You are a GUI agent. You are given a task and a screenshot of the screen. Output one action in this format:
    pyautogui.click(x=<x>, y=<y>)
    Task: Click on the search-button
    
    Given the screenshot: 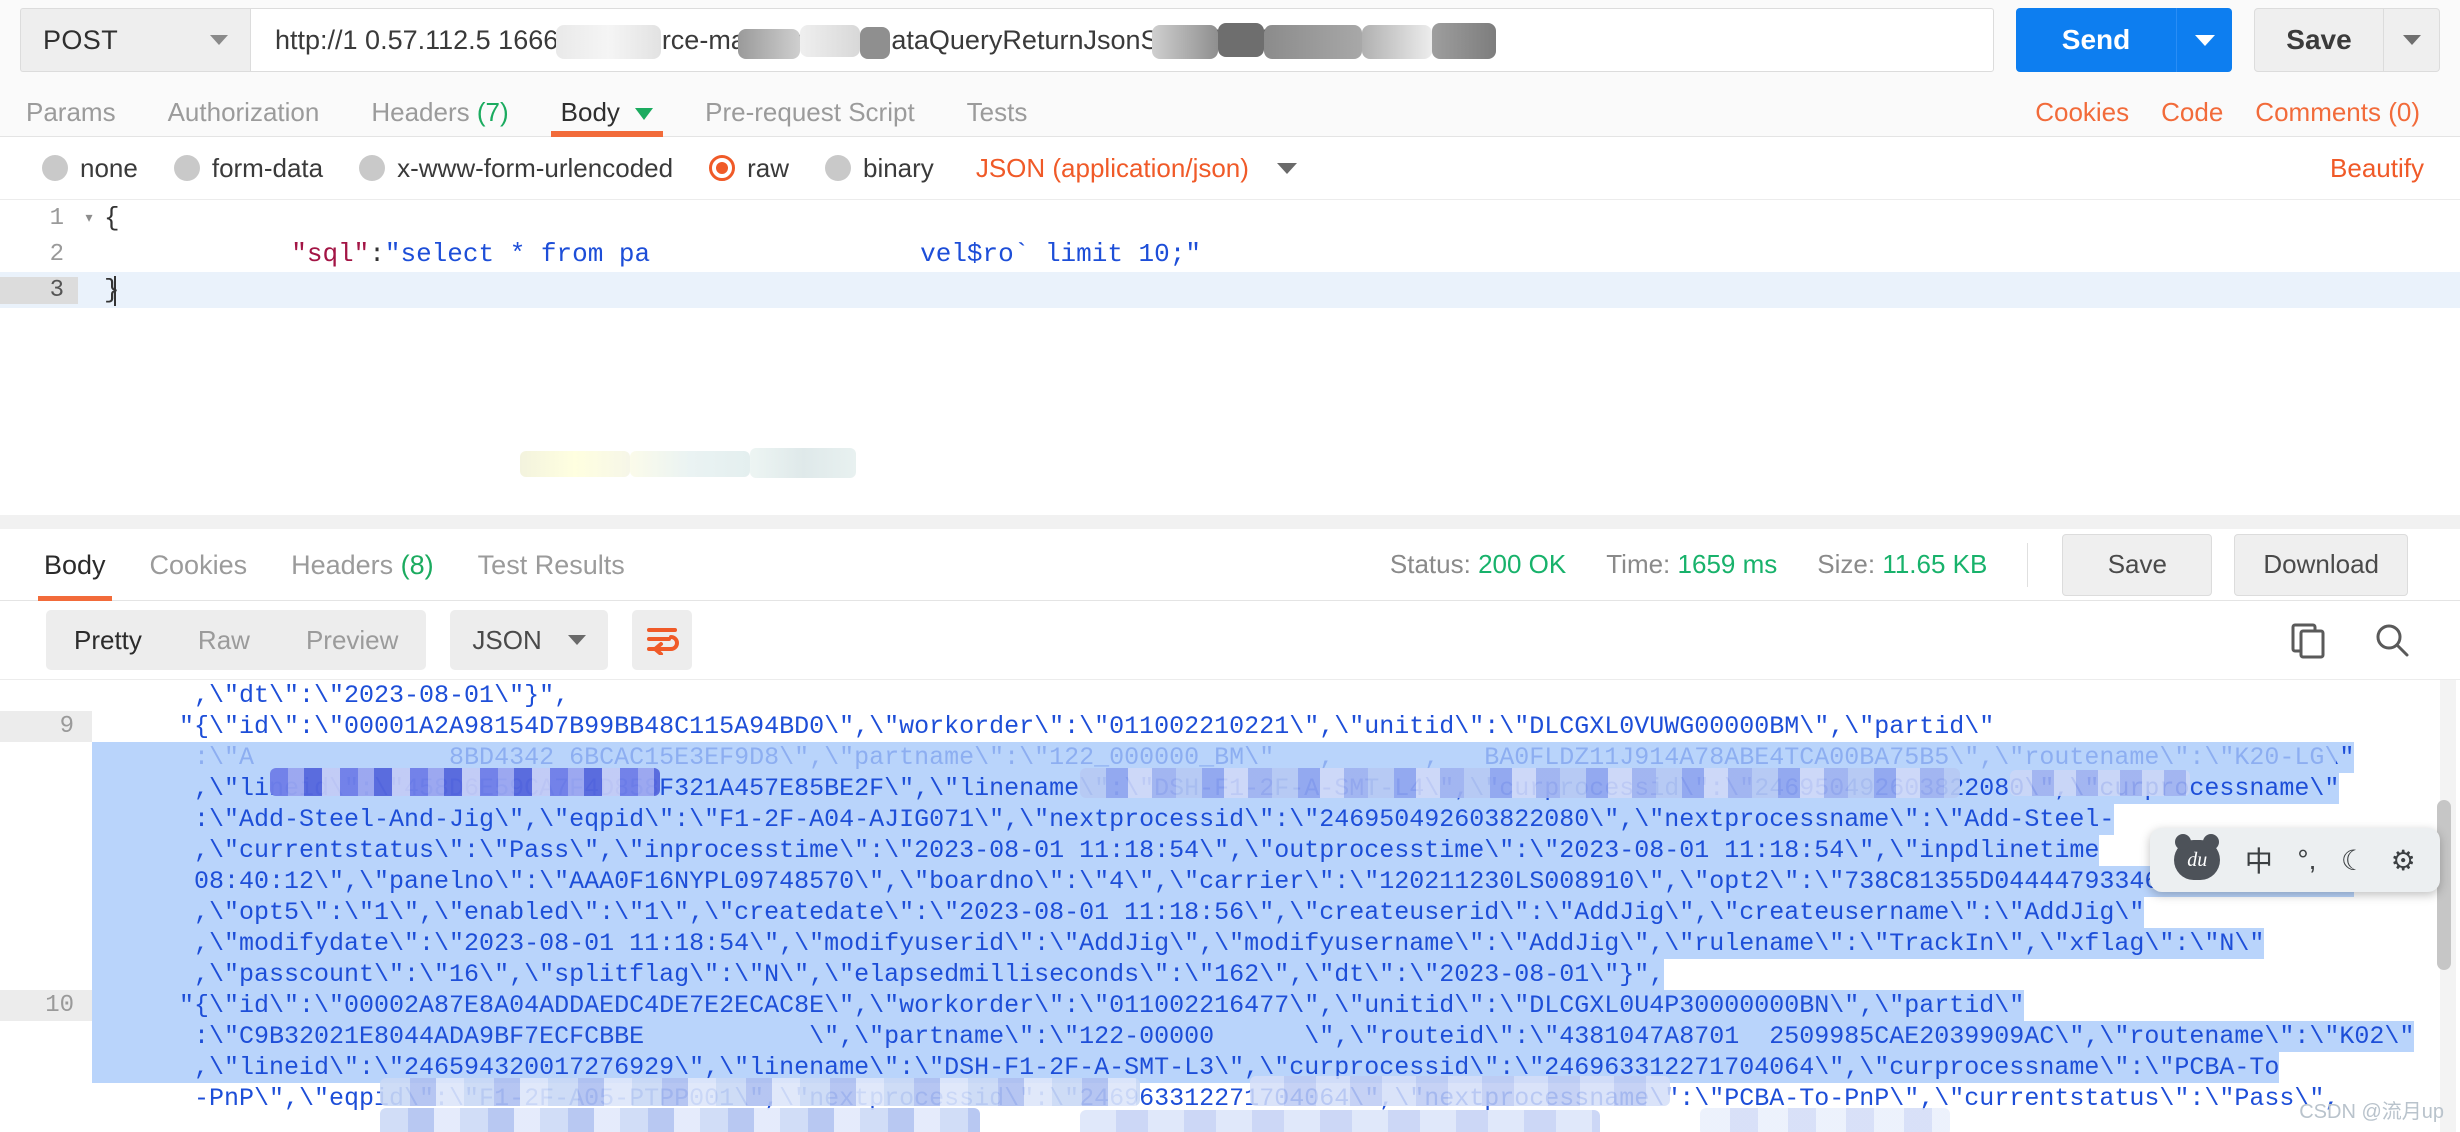 What is the action you would take?
    pyautogui.click(x=2392, y=640)
    